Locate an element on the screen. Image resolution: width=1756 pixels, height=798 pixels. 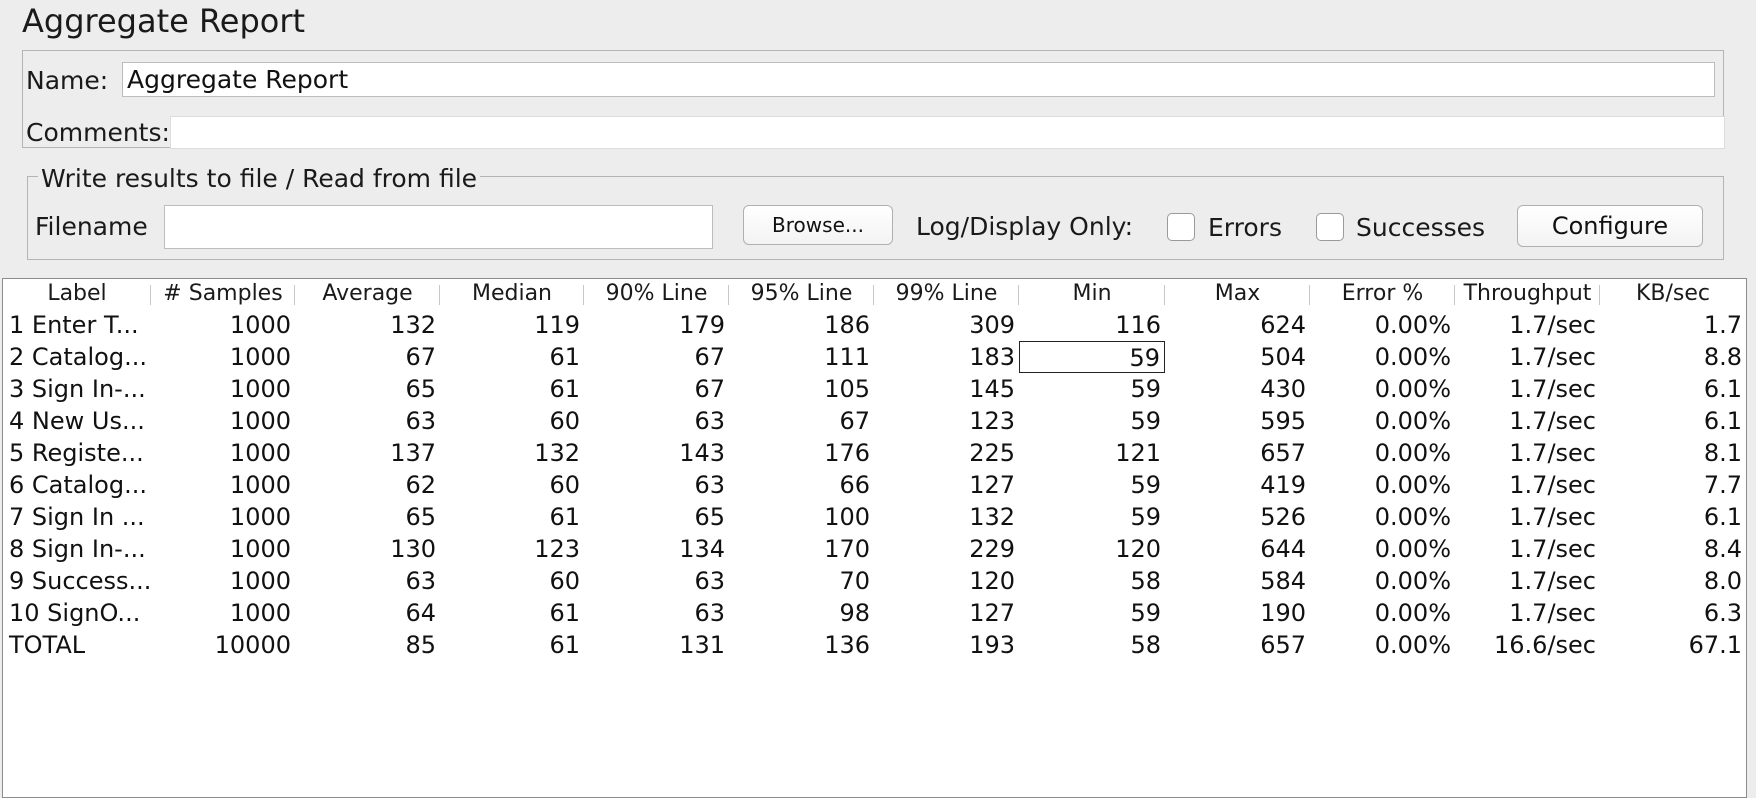
table-cell: 100 is located at coordinates (801, 517).